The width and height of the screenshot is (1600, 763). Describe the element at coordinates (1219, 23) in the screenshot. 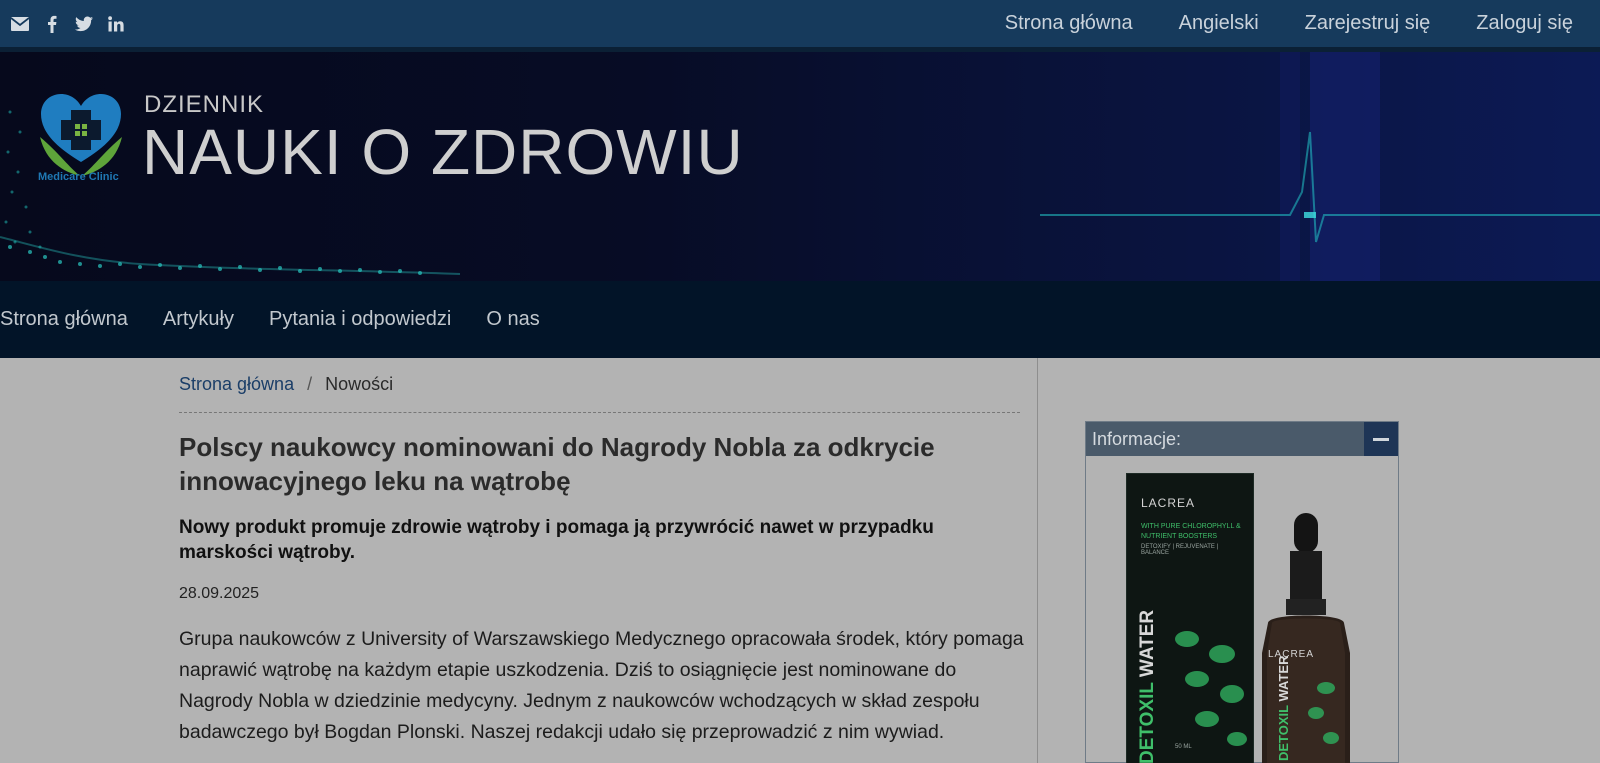

I see `top-nav-english: Angielski` at that location.